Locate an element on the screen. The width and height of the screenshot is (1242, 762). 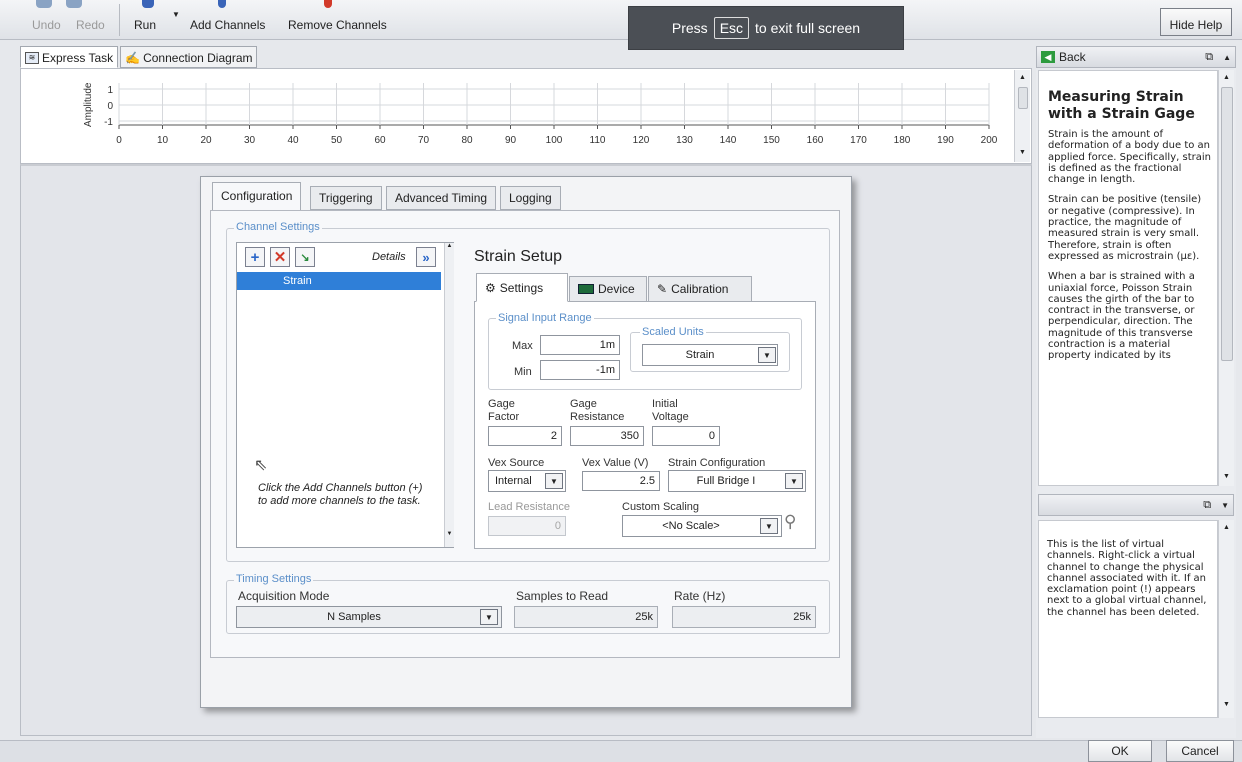
gage-factor-input: 2 is located at coordinates (525, 436).